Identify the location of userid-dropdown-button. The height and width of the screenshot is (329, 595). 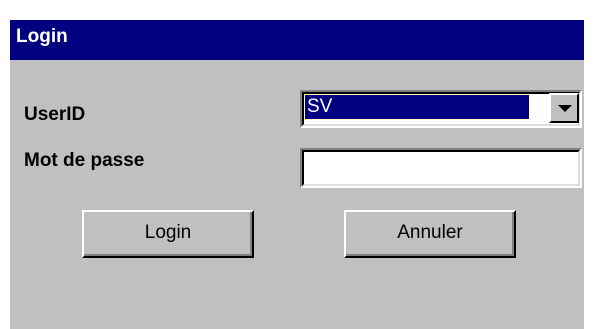
(564, 108).